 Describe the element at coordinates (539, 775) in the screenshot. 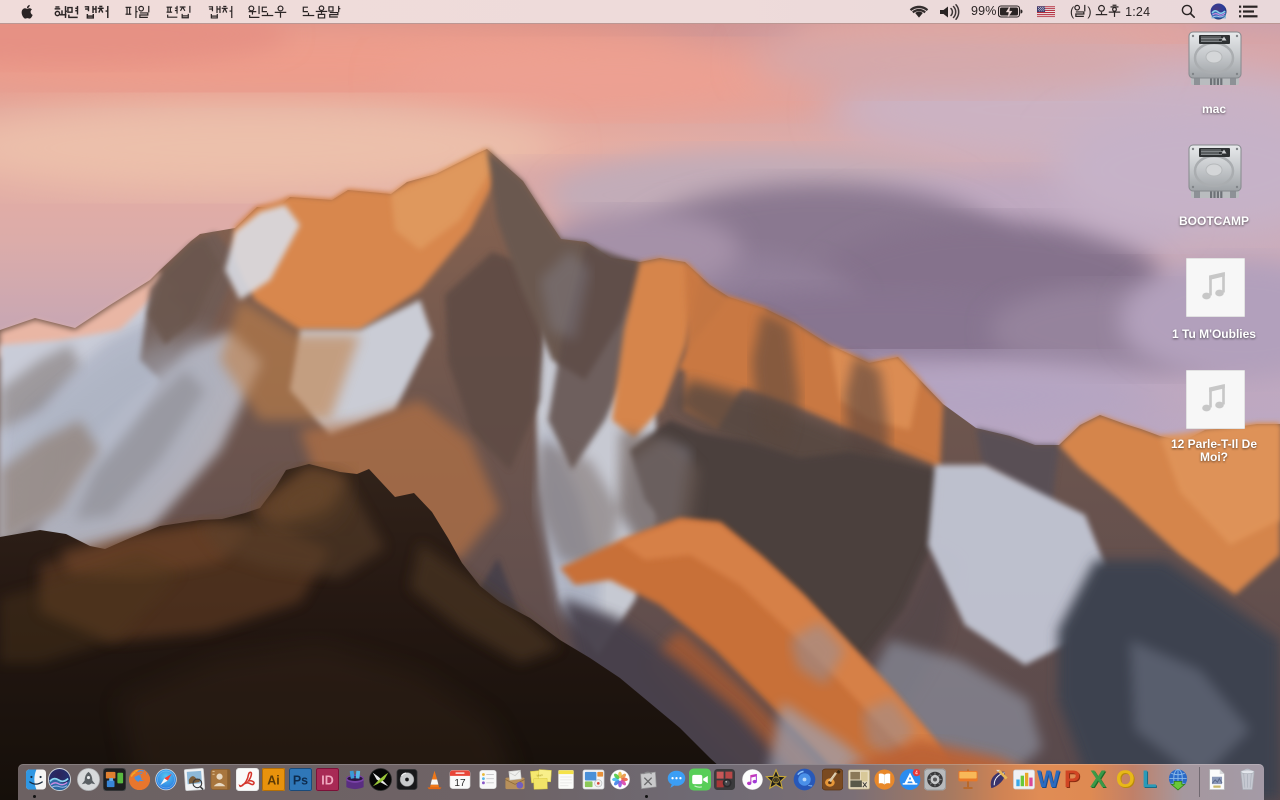

I see `svg-text: Mem` at that location.